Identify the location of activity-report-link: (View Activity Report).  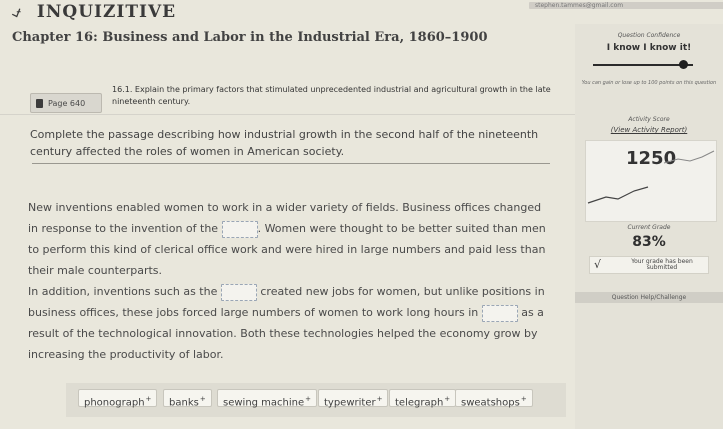
(649, 130).